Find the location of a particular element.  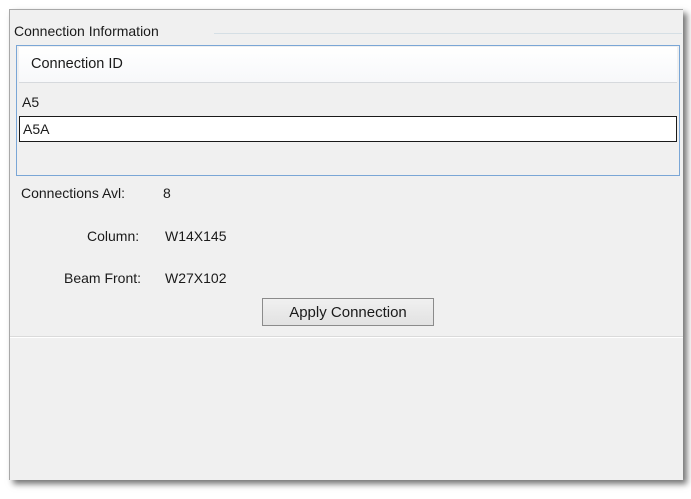

list-item-label: A5 is located at coordinates (31, 102).